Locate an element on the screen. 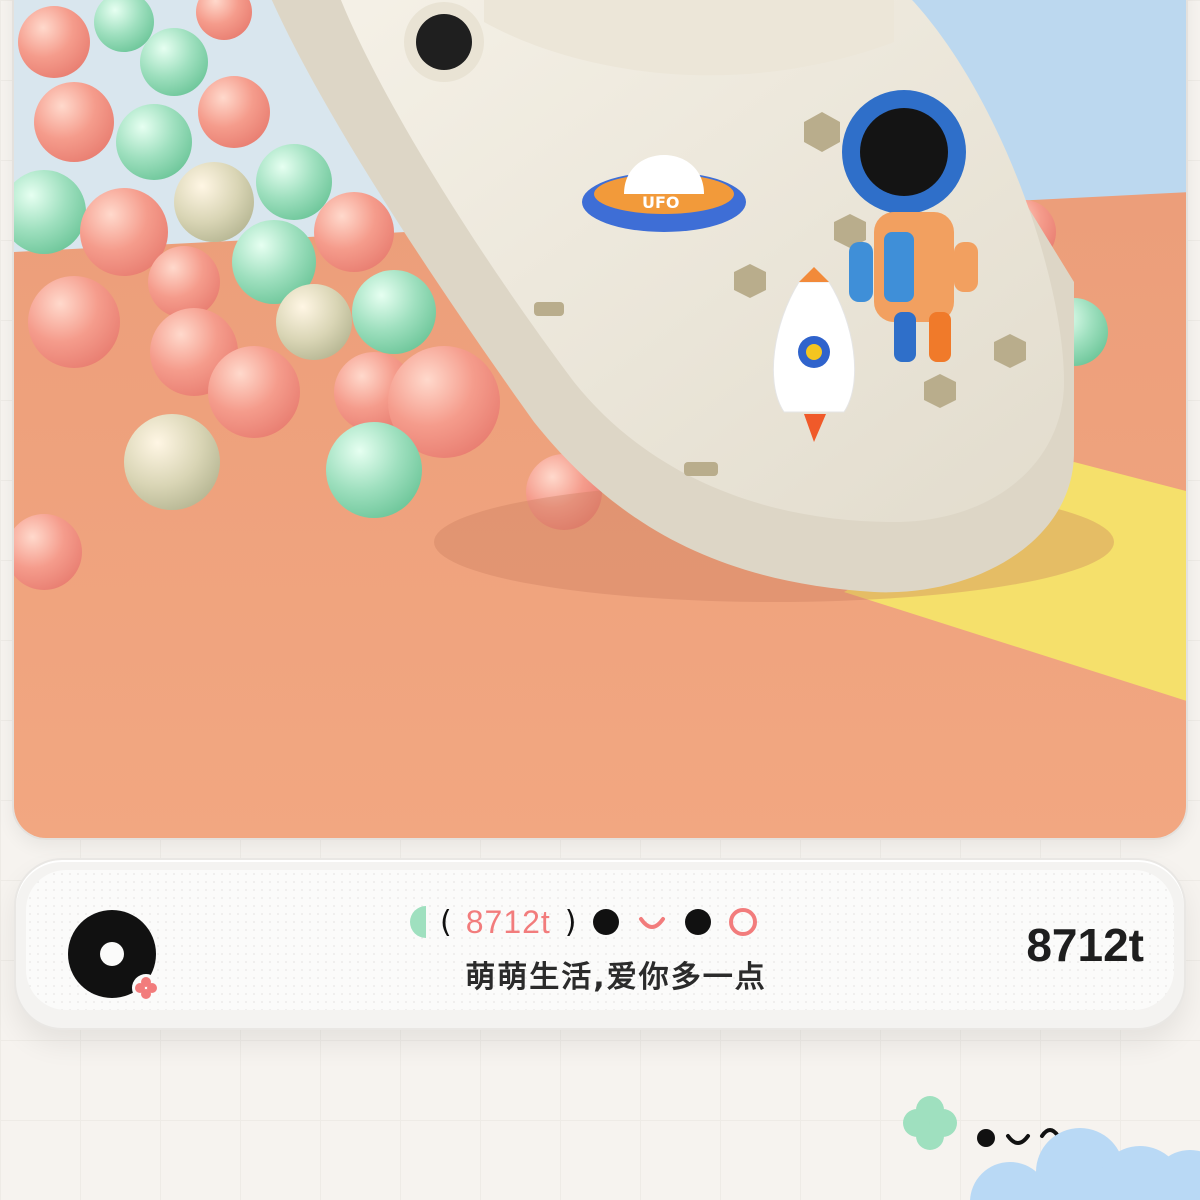 The width and height of the screenshot is (1200, 1200). cloud-smiley-decoration is located at coordinates (1051, 1148).